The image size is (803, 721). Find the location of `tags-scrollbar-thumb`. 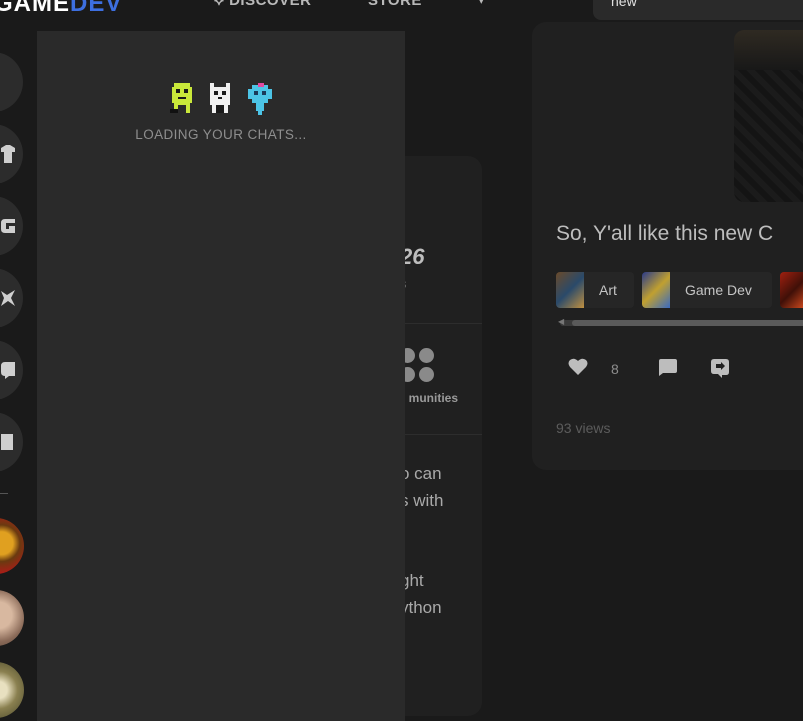

tags-scrollbar-thumb is located at coordinates (687, 323).